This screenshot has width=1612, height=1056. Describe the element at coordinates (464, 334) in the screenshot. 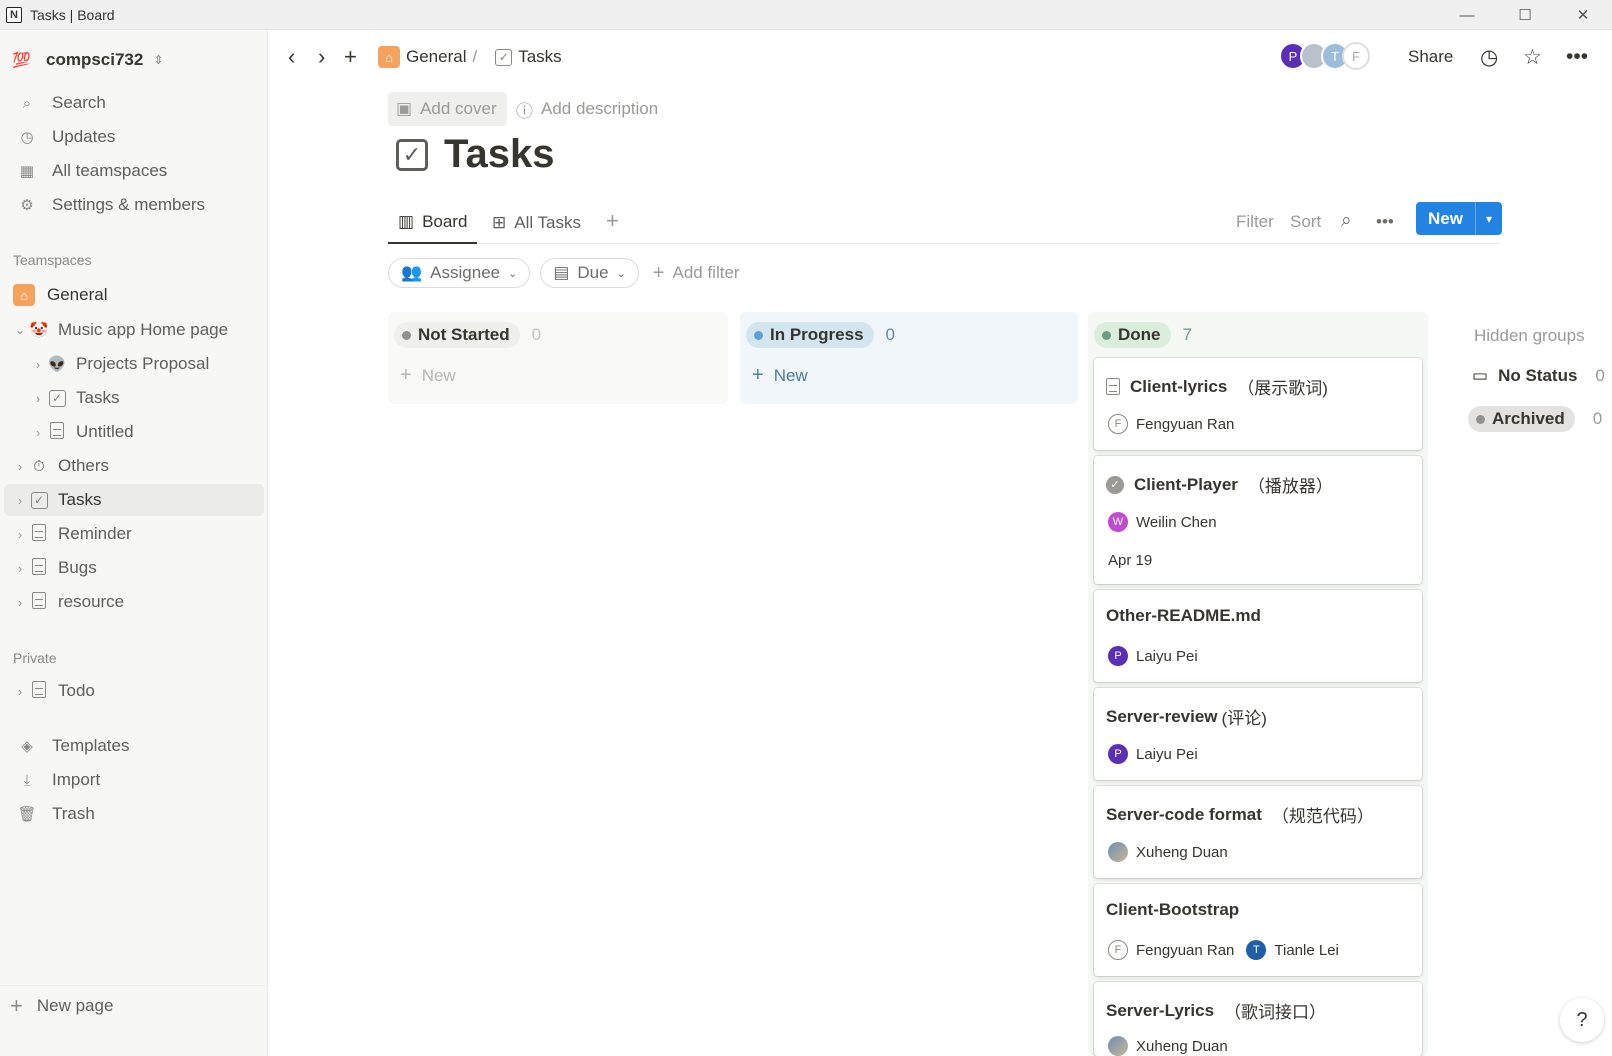

I see `column-name: Not Started` at that location.